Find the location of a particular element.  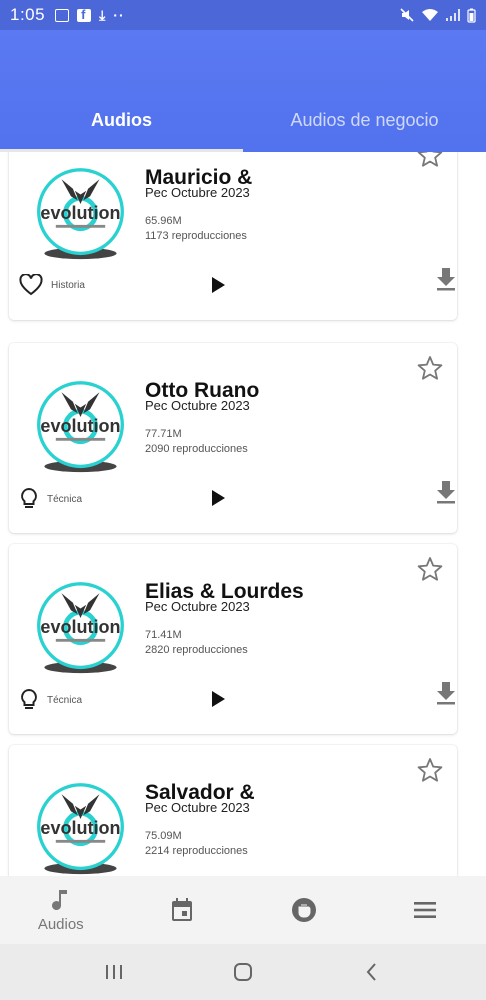

audio-size: 65.96M is located at coordinates (163, 221).